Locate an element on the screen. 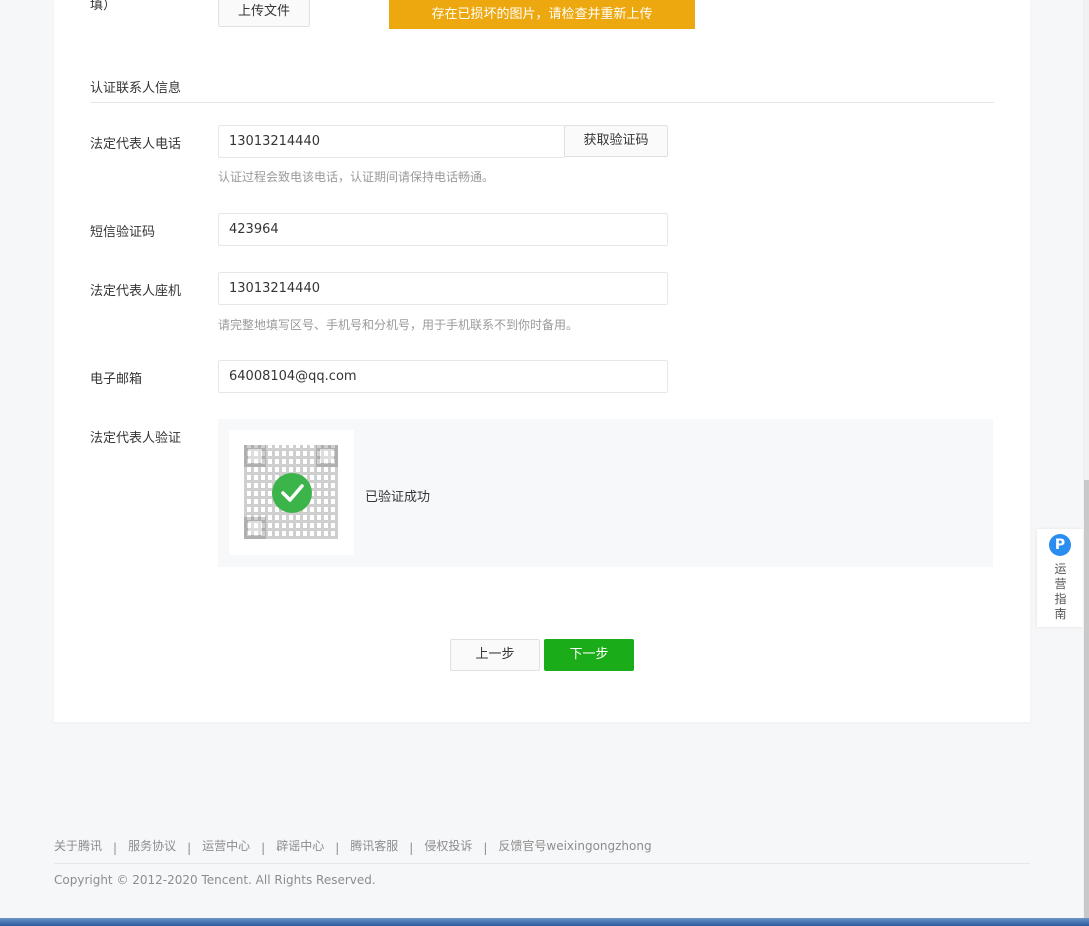 This screenshot has height=926, width=1089. verification-panel: 已验证成功 is located at coordinates (605, 493).